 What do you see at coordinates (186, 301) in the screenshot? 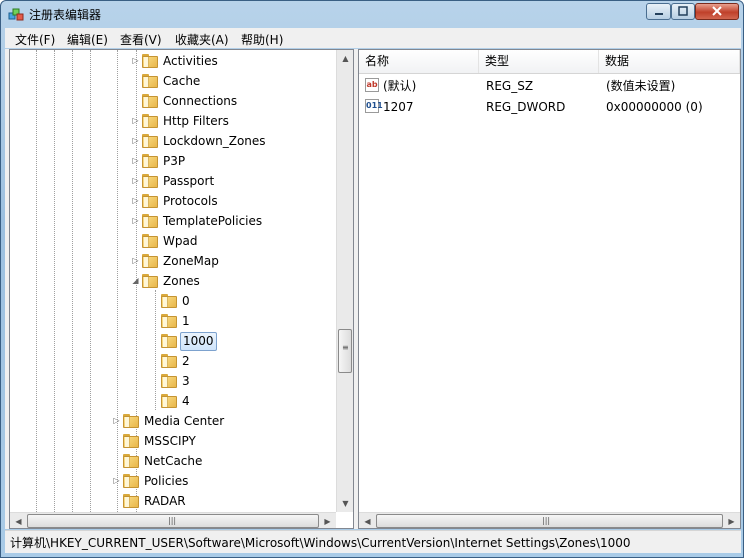
I see `tree-node-label: 0` at bounding box center [186, 301].